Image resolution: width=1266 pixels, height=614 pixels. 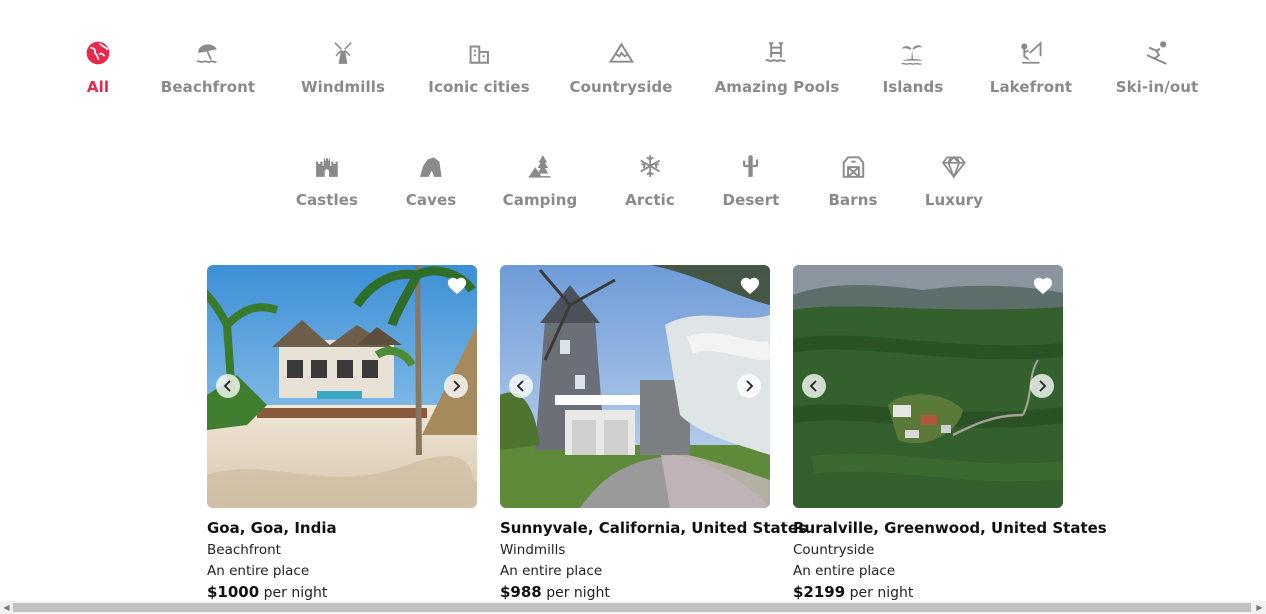 I want to click on category-windmills: Windmills, so click(x=343, y=67).